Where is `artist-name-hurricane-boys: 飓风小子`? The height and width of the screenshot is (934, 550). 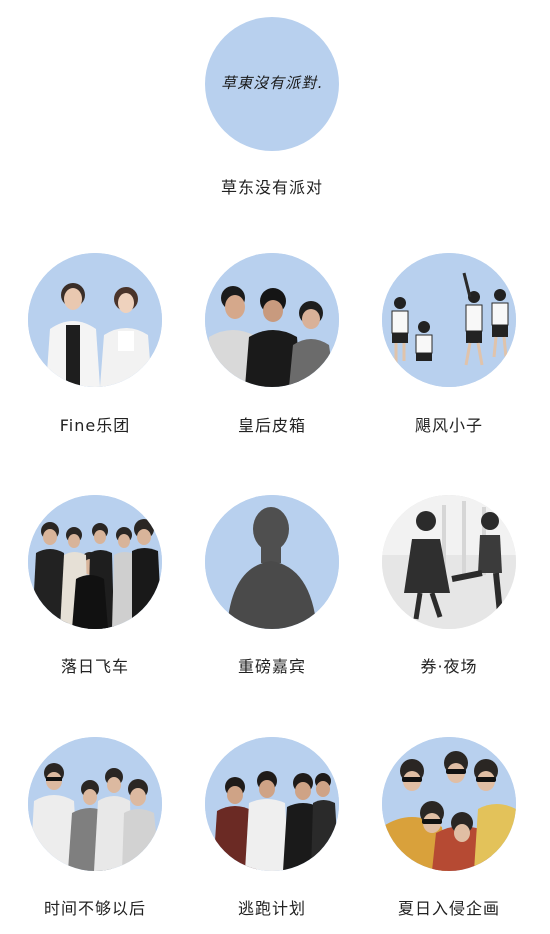 artist-name-hurricane-boys: 飓风小子 is located at coordinates (448, 425).